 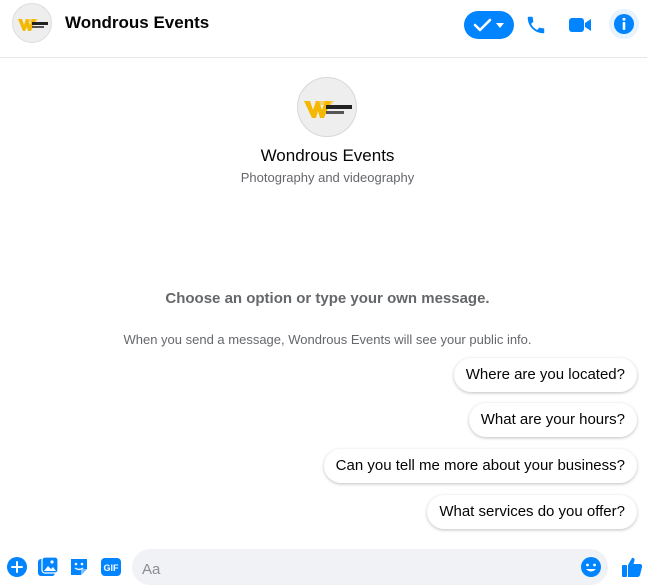 I want to click on page-avatar, so click(x=32, y=23).